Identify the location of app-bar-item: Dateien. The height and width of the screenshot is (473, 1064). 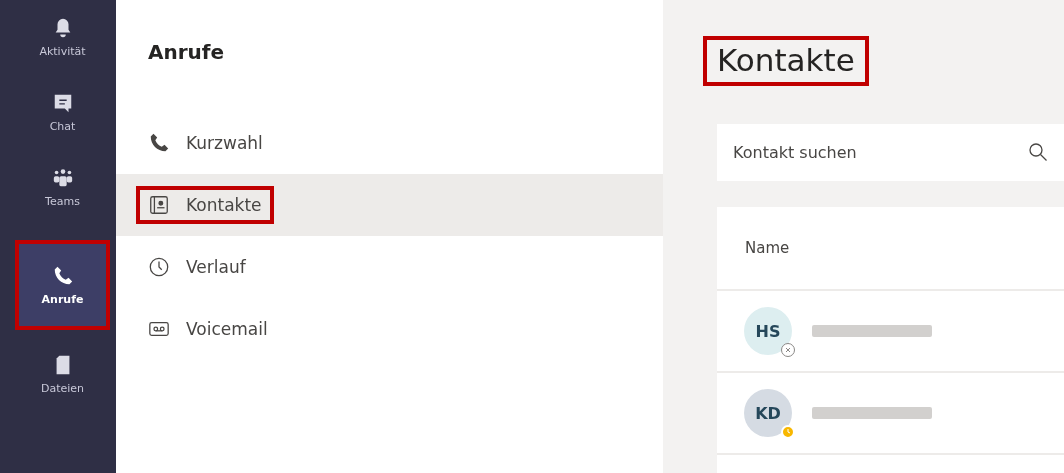
(62, 374).